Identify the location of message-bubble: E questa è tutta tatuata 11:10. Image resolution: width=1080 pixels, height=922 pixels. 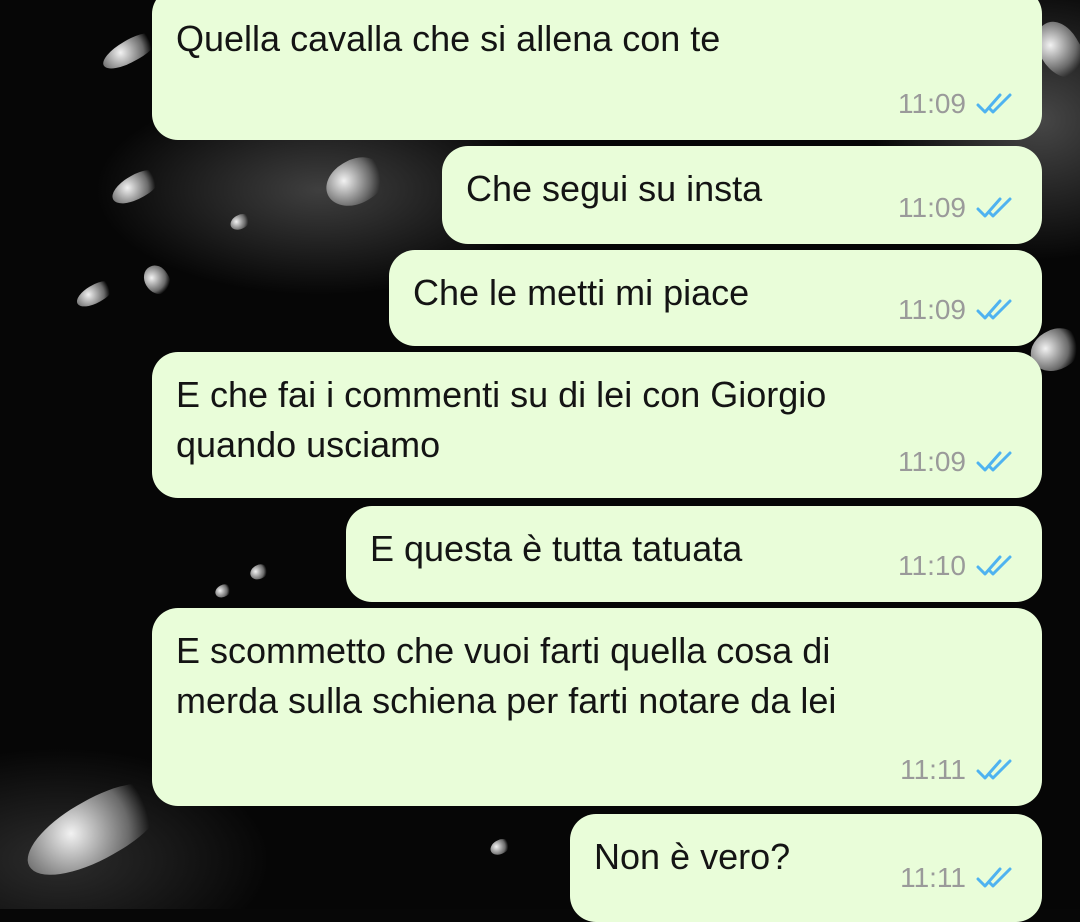
(694, 554).